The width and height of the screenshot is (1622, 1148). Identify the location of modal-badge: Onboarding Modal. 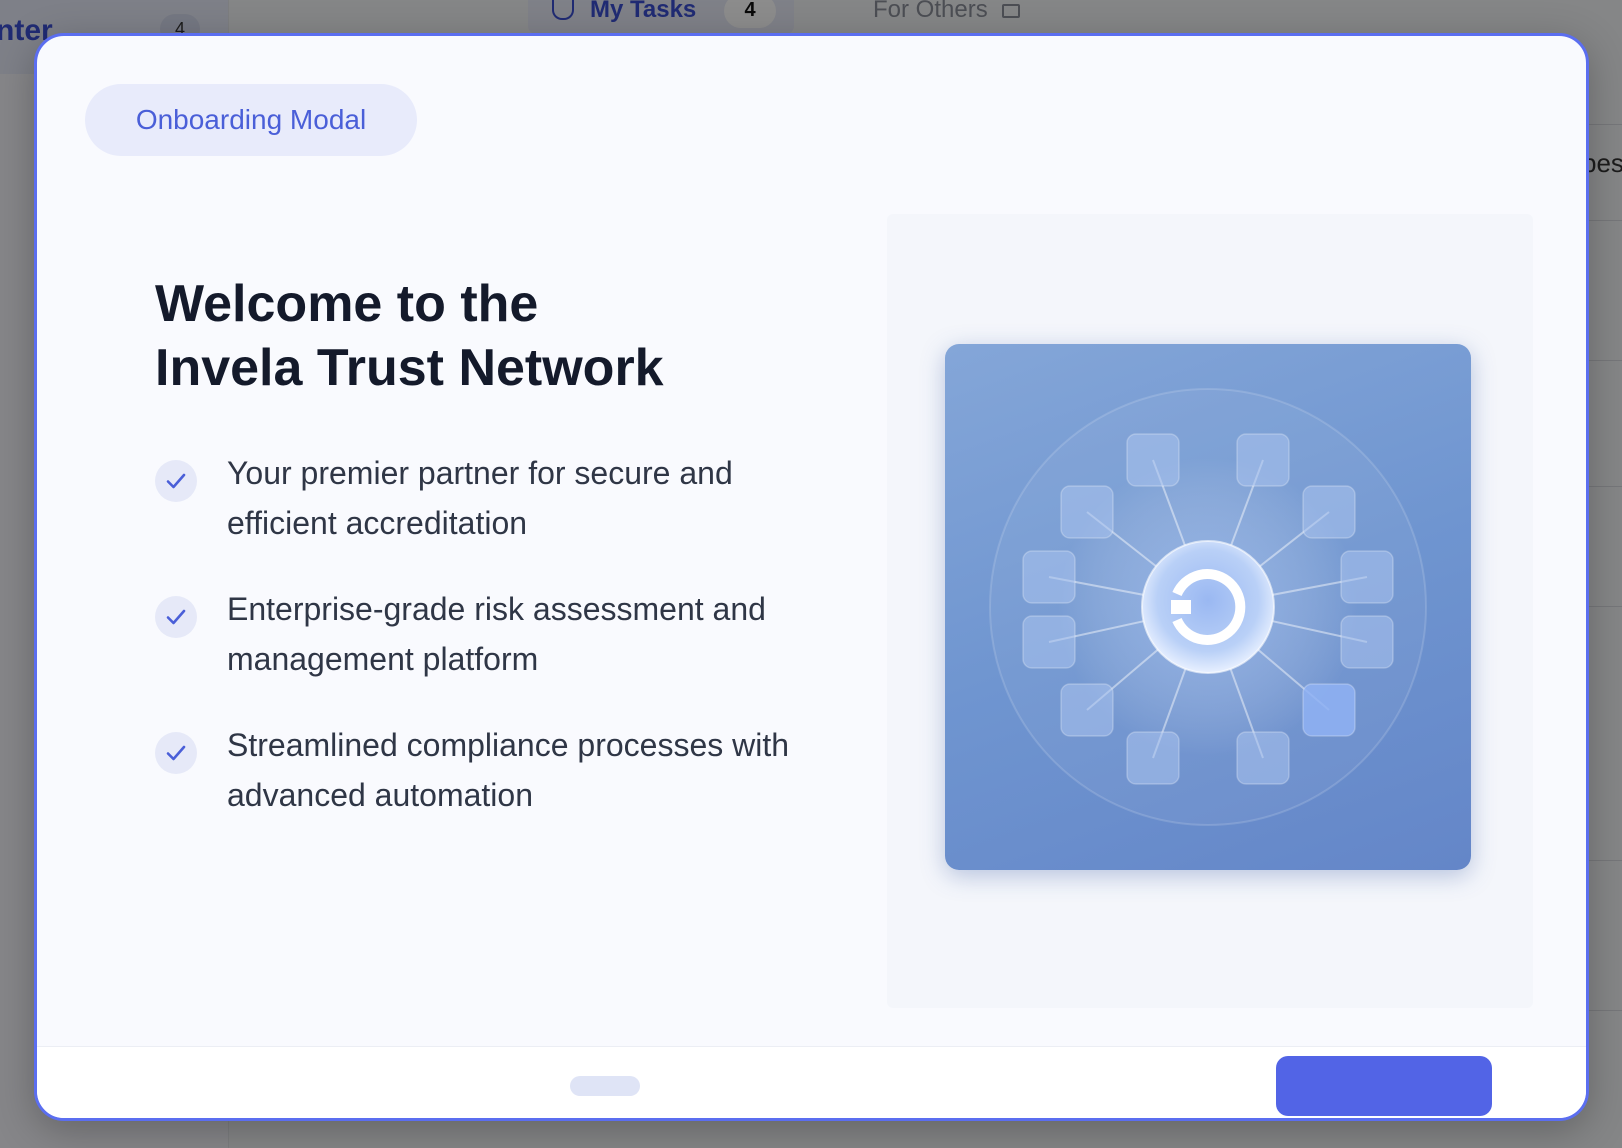
(251, 120).